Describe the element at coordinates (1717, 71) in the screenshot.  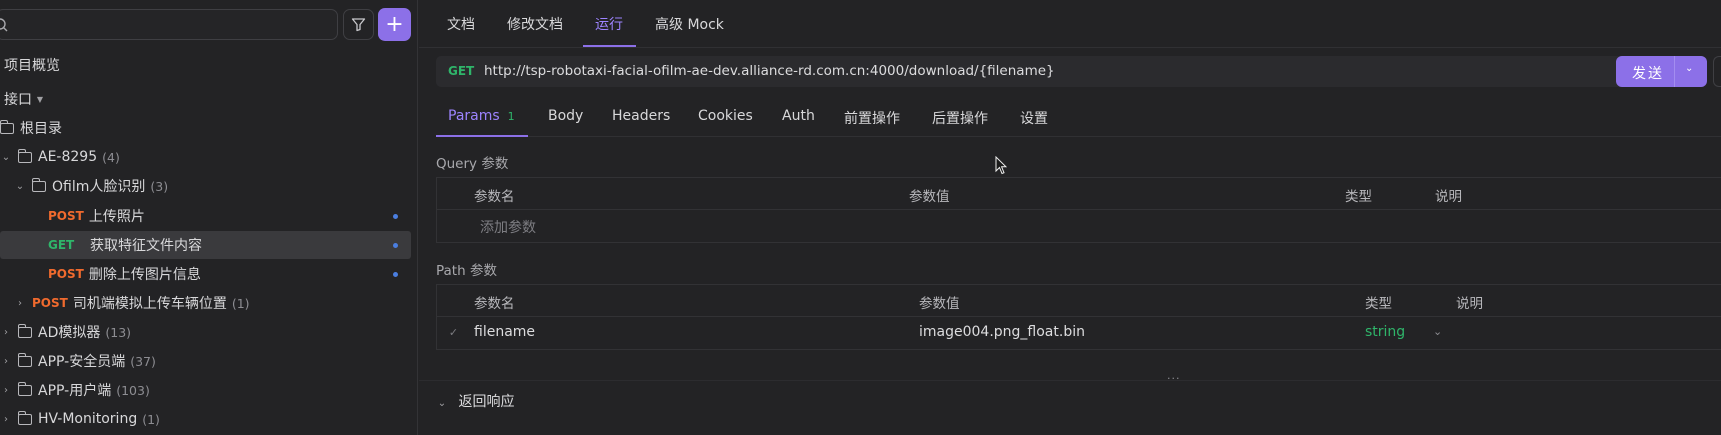
I see `more-button` at that location.